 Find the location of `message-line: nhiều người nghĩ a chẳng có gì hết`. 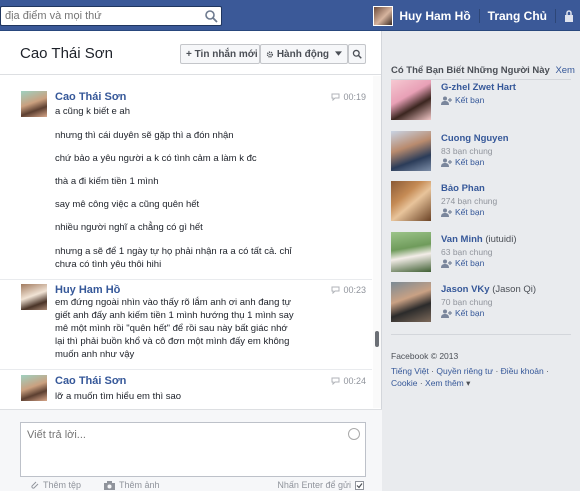

message-line: nhiều người nghĩ a chẳng có gì hết is located at coordinates (129, 227).